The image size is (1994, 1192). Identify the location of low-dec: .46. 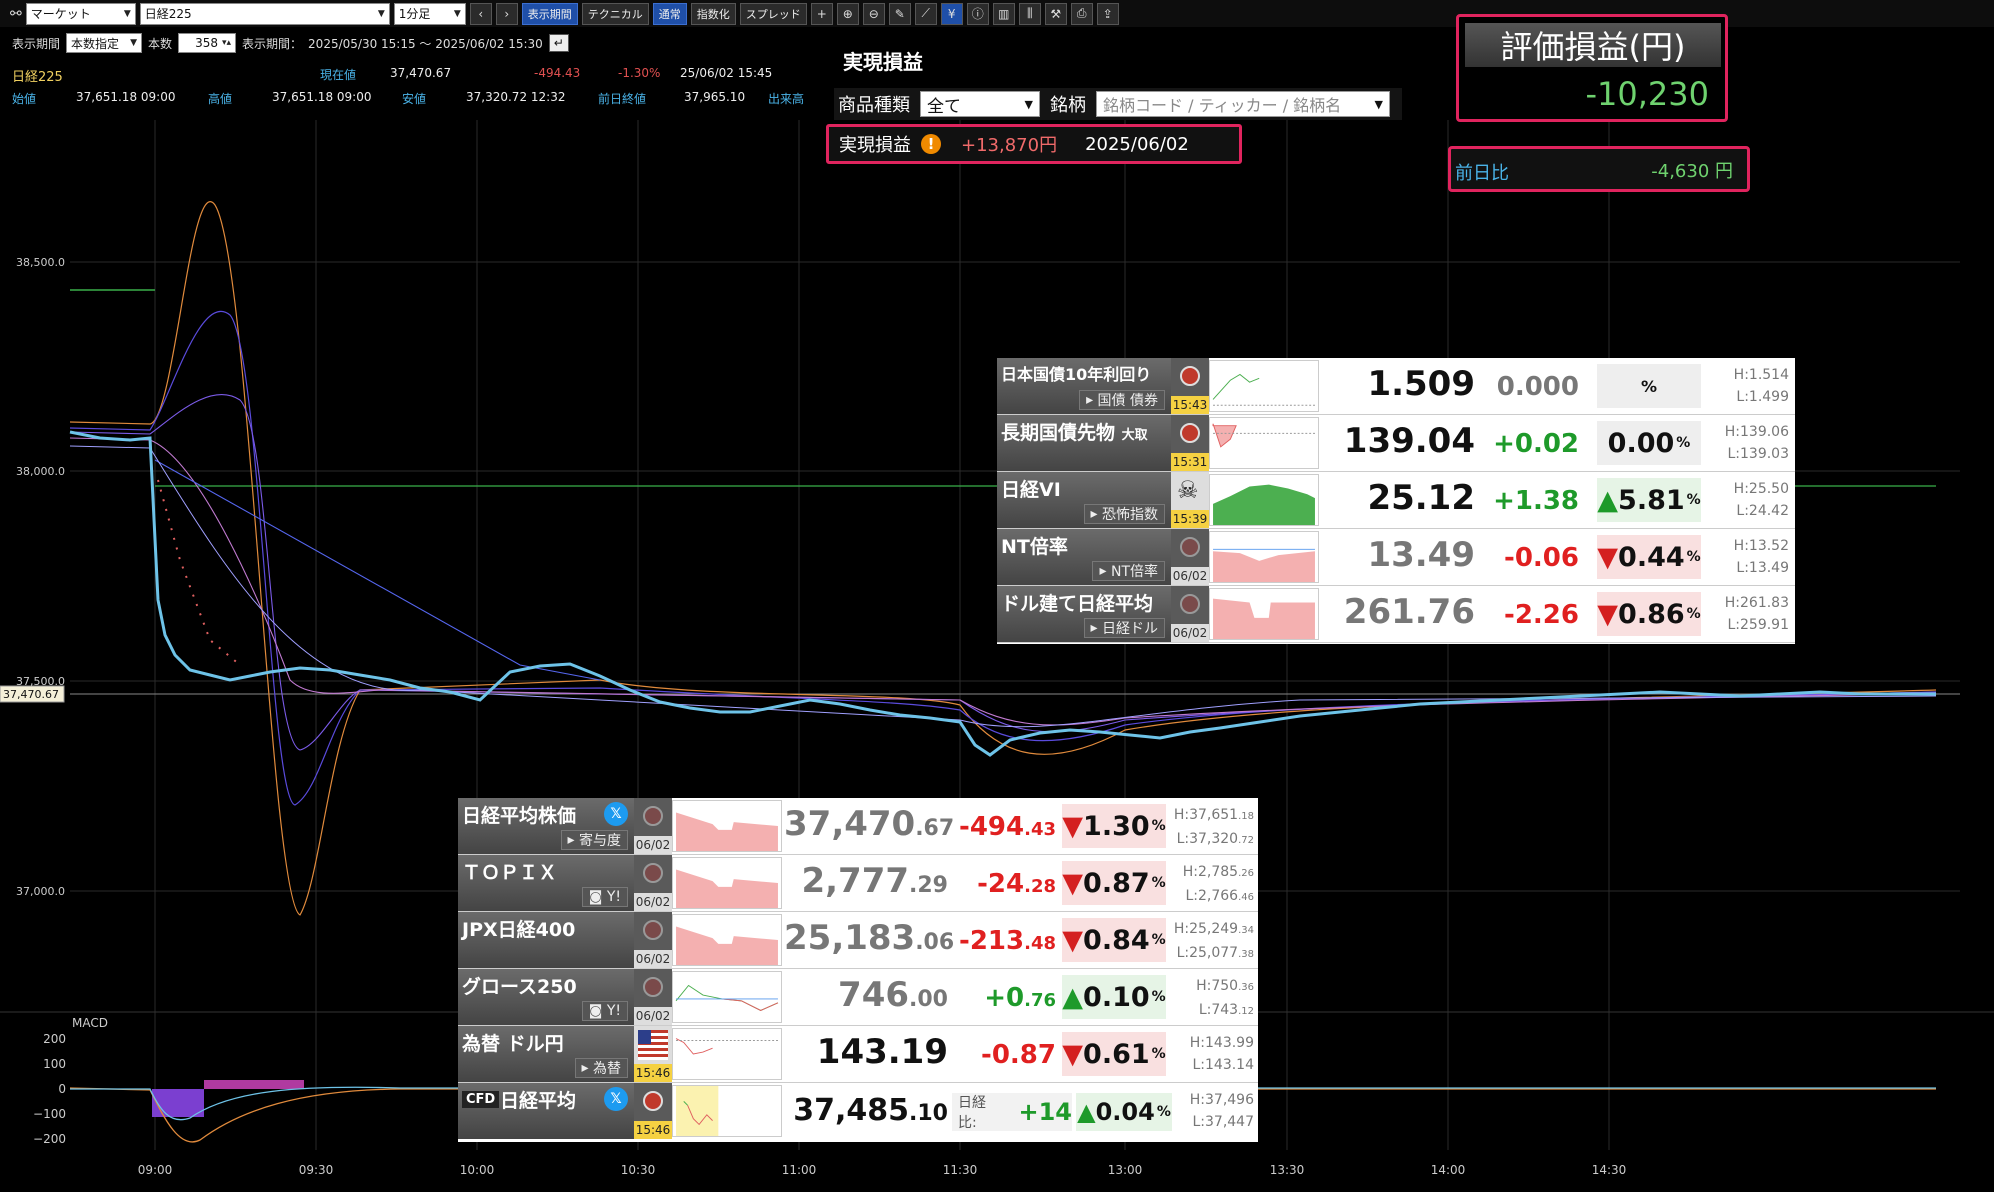
(1246, 897).